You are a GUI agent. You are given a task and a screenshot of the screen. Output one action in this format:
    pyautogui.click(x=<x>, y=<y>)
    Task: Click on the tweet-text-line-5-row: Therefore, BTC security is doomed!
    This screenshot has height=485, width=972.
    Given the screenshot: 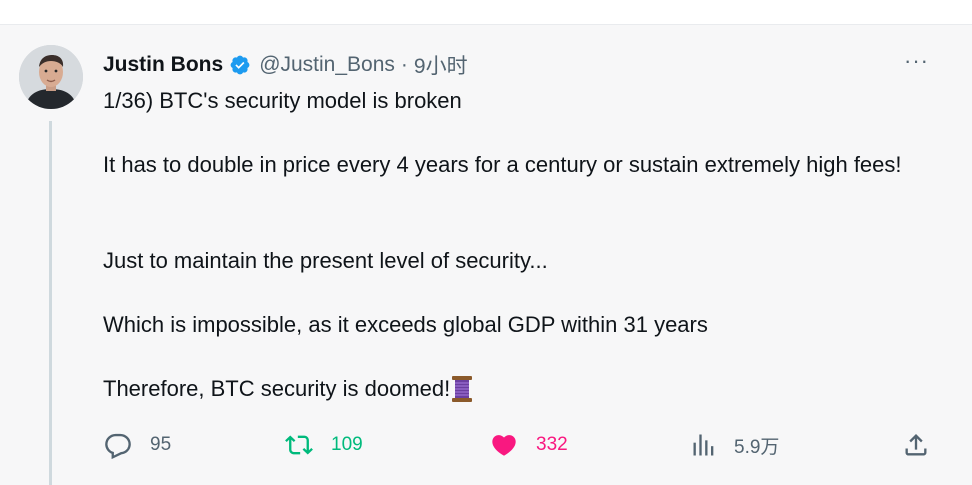 What is the action you would take?
    pyautogui.click(x=288, y=389)
    